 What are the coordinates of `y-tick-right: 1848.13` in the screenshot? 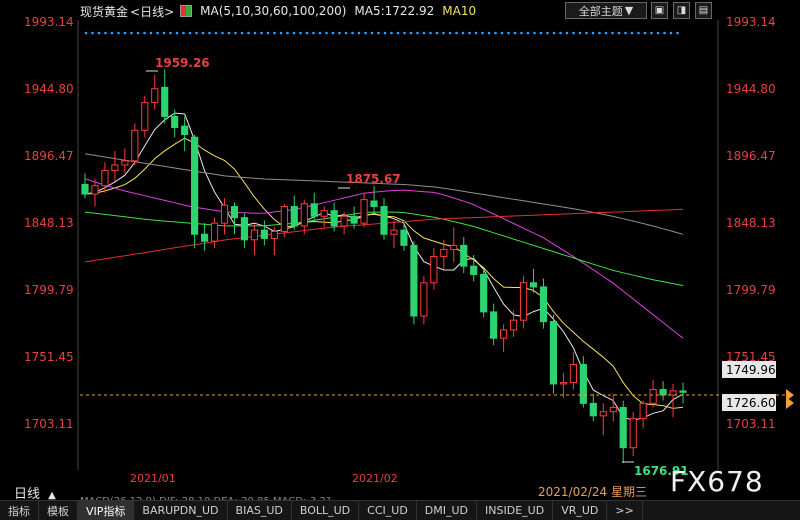 It's located at (751, 223).